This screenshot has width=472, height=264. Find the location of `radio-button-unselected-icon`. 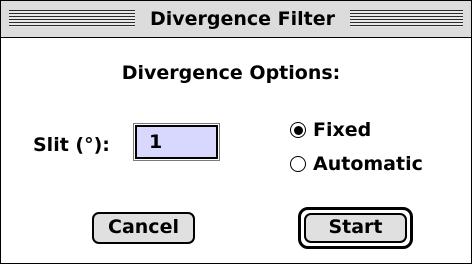

radio-button-unselected-icon is located at coordinates (298, 164).